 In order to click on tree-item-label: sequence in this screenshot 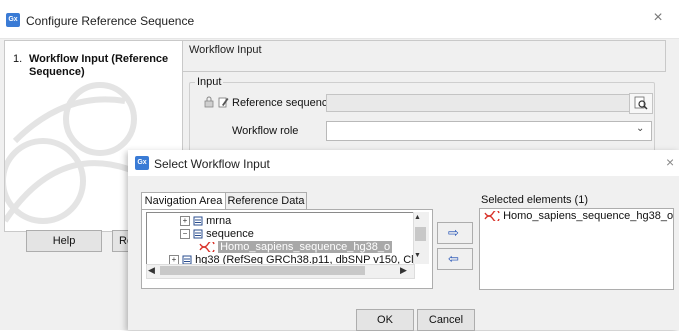, I will do `click(230, 234)`.